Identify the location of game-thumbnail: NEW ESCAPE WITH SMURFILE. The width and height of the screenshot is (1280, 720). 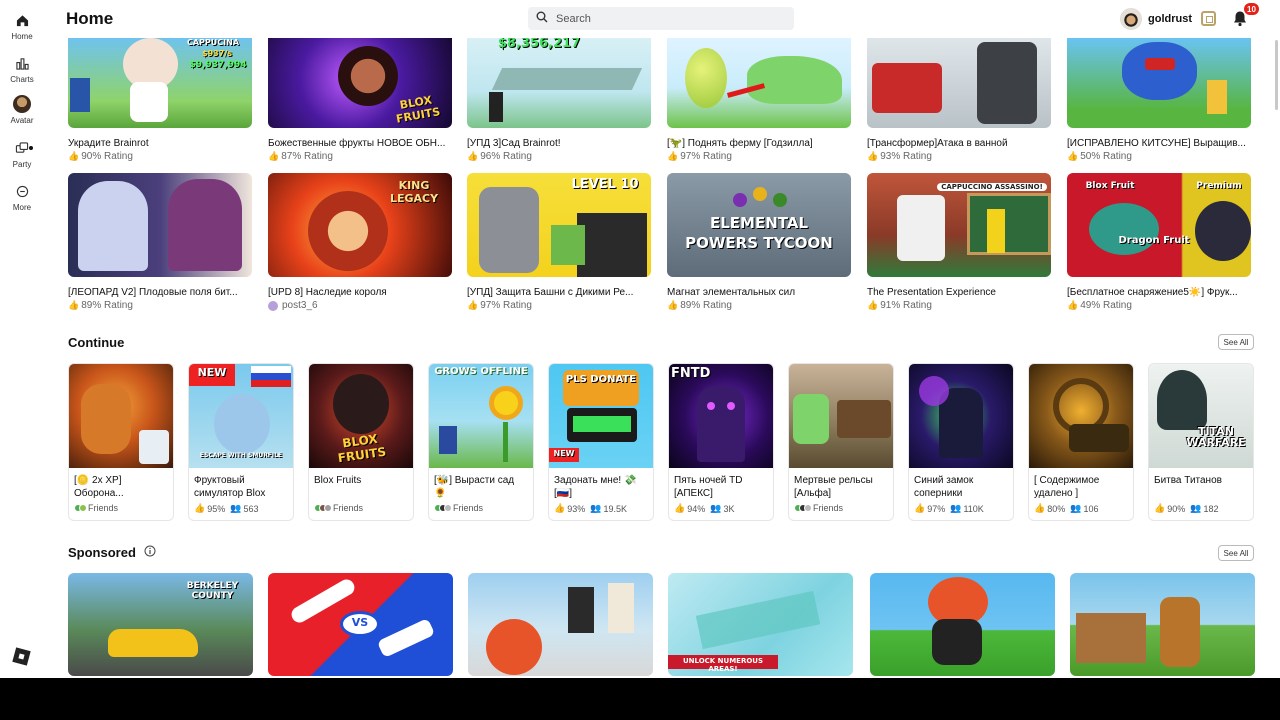
(241, 416).